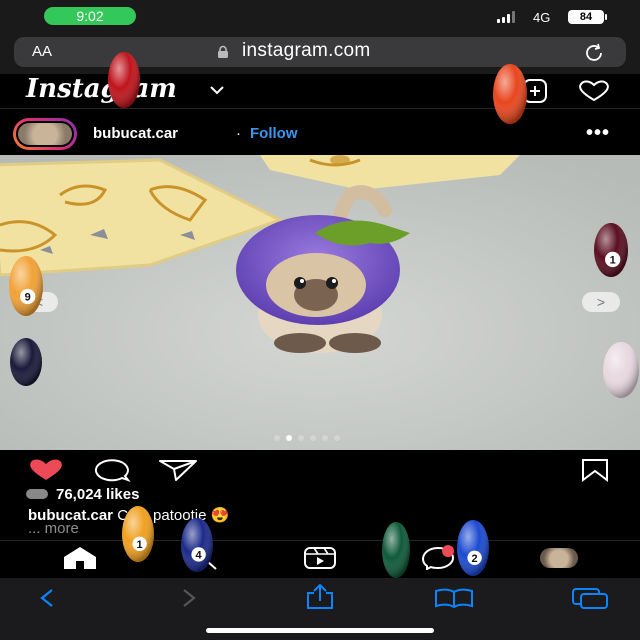 The height and width of the screenshot is (640, 640). I want to click on battery-nub, so click(606, 17).